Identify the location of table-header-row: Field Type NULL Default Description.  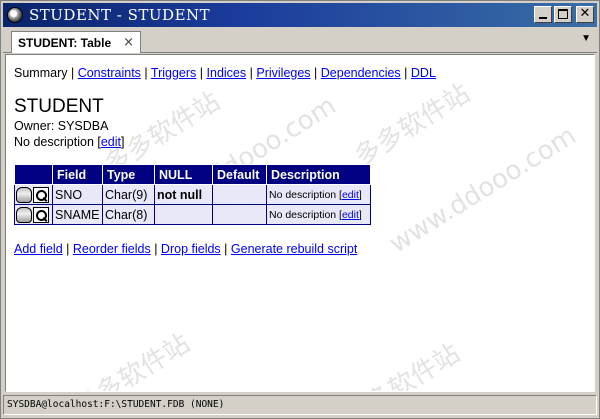
(192, 174).